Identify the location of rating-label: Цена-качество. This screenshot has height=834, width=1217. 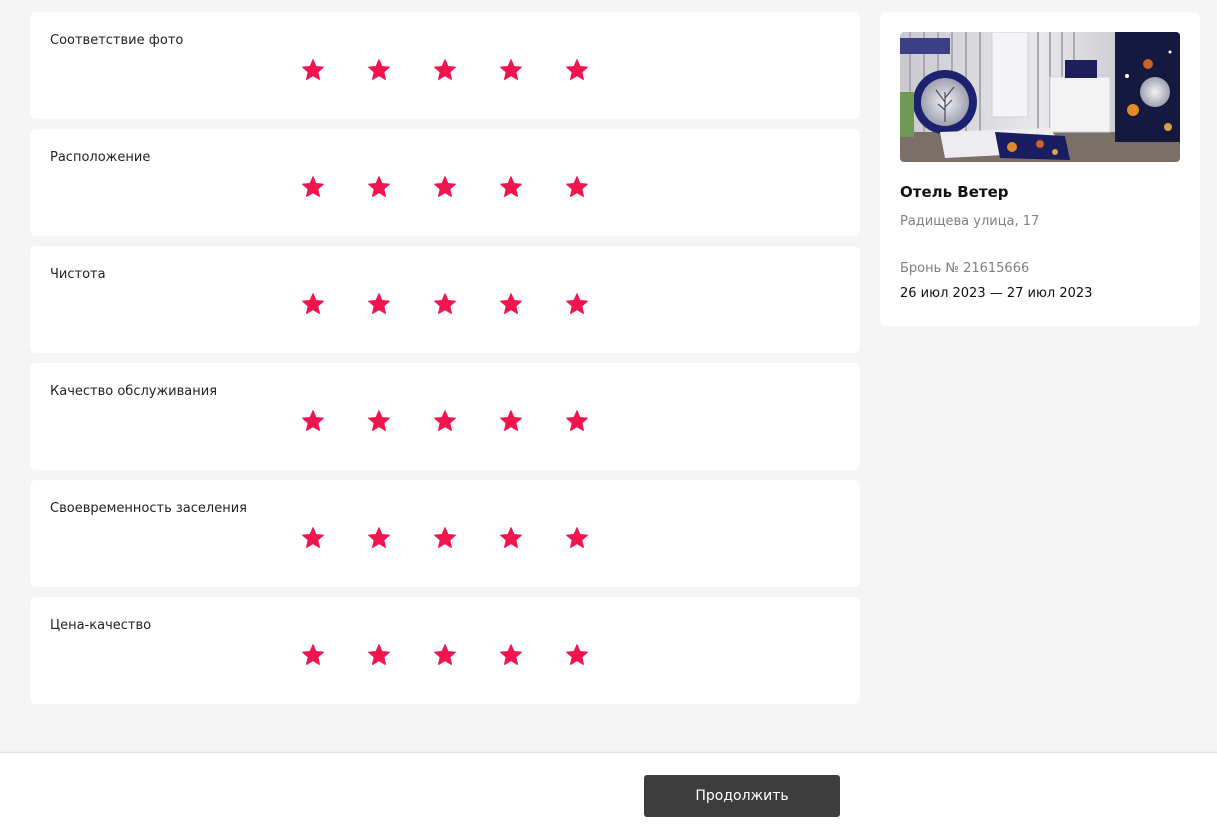
(101, 625).